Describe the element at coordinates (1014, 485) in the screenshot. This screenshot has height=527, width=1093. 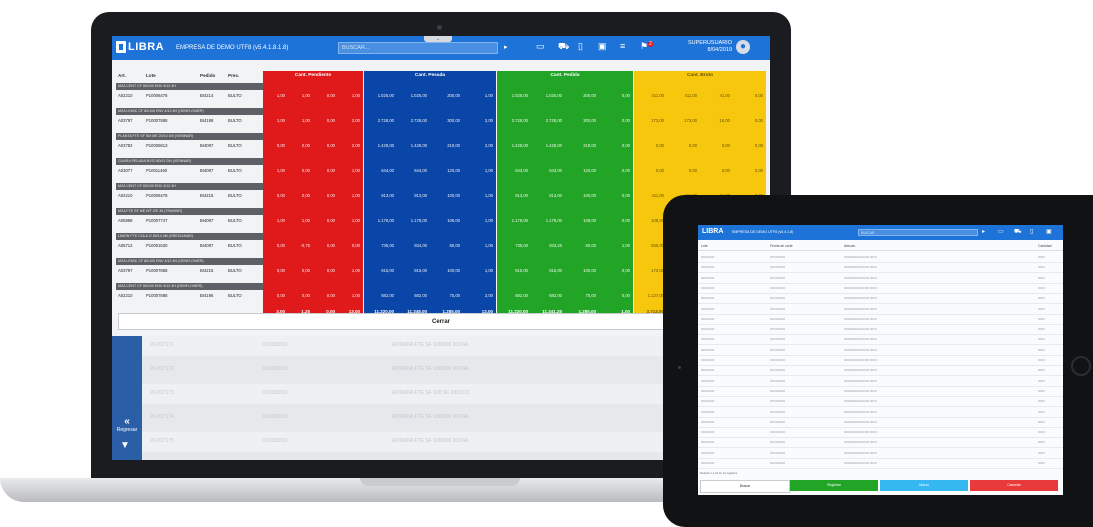
I see `tablet-cancelar-button: Cancelar` at that location.